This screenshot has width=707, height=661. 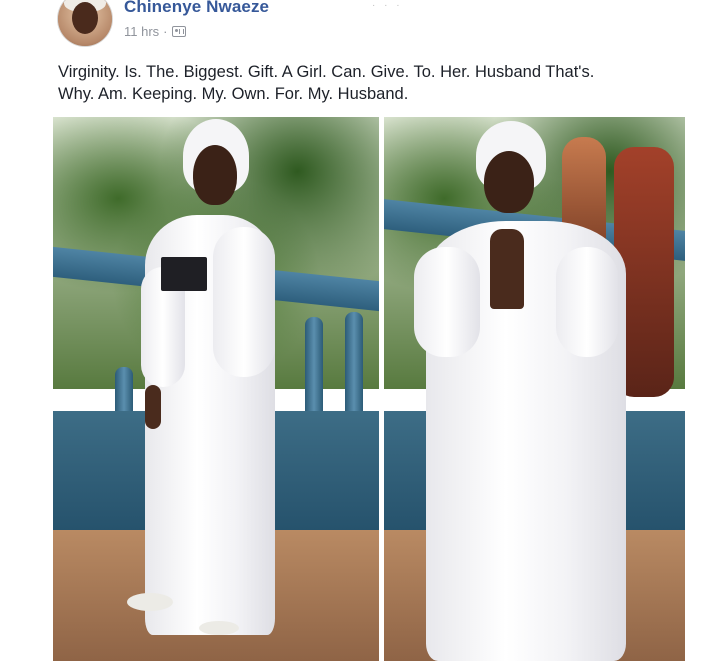 What do you see at coordinates (141, 31) in the screenshot?
I see `post-timestamp: 11 hrs` at bounding box center [141, 31].